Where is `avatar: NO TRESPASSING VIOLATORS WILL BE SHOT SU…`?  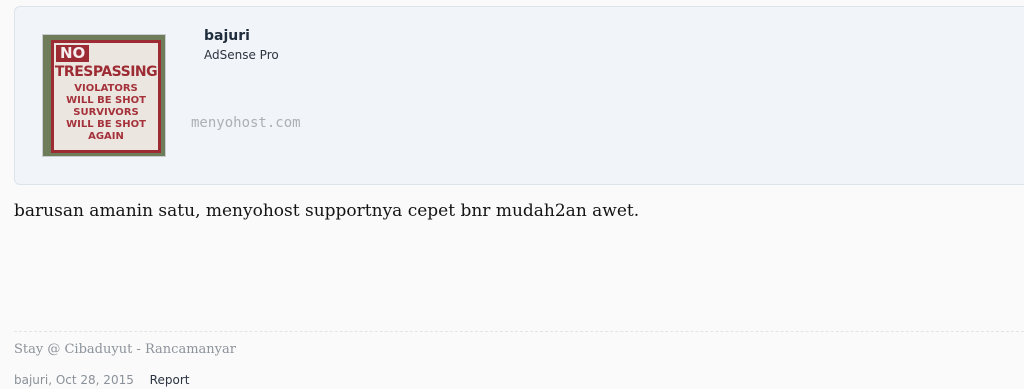
avatar: NO TRESPASSING VIOLATORS WILL BE SHOT SU… is located at coordinates (104, 95).